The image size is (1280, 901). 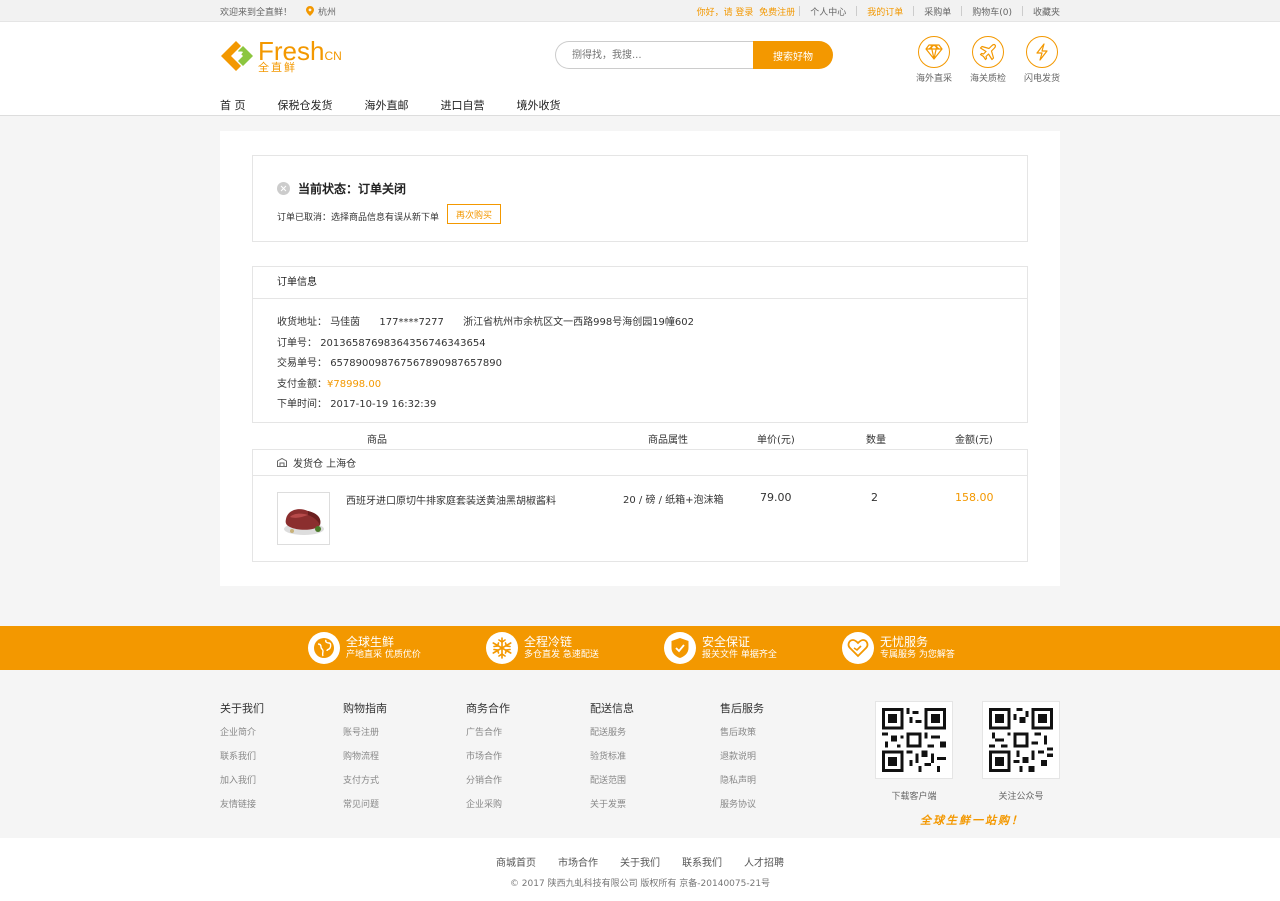 What do you see at coordinates (776, 440) in the screenshot?
I see `col-price: 单价(元)` at bounding box center [776, 440].